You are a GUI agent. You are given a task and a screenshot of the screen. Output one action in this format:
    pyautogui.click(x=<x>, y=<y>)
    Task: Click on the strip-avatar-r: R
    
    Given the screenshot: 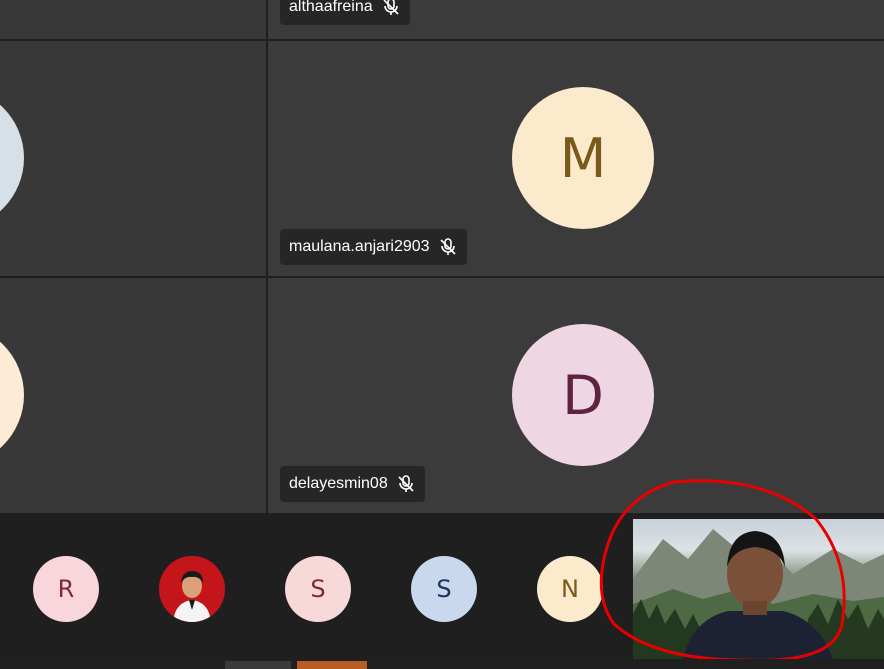 What is the action you would take?
    pyautogui.click(x=66, y=589)
    